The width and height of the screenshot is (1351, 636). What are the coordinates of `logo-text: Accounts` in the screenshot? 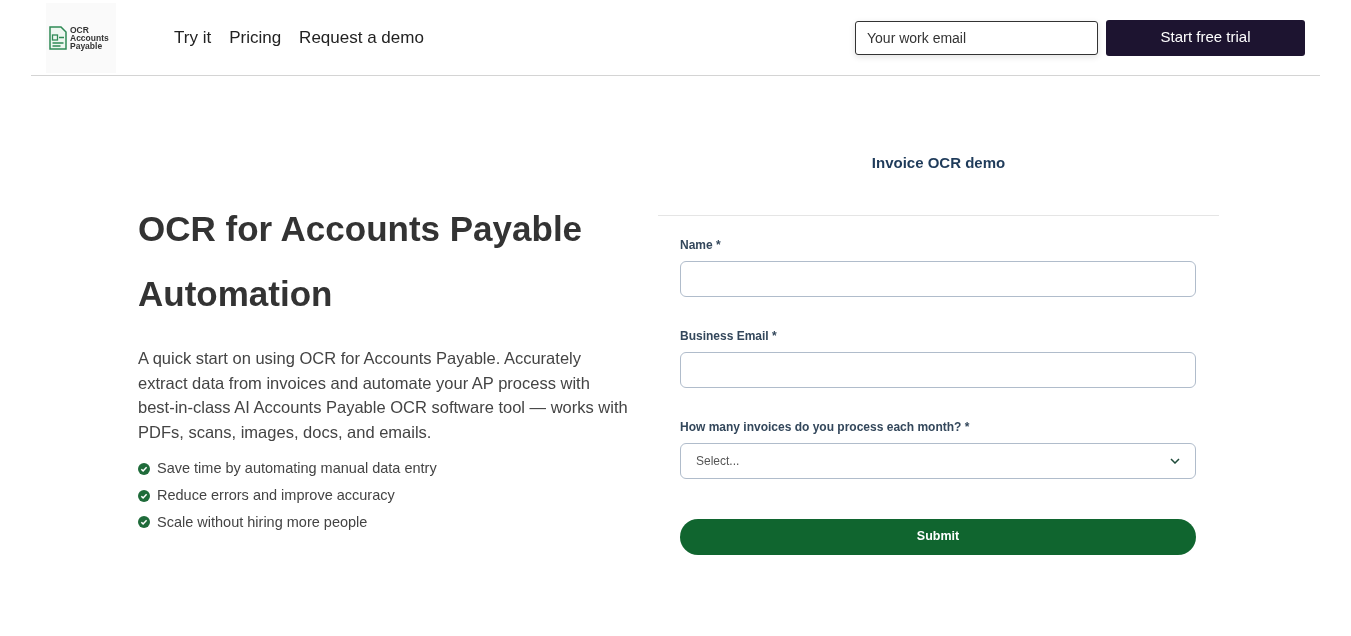 It's located at (89, 37).